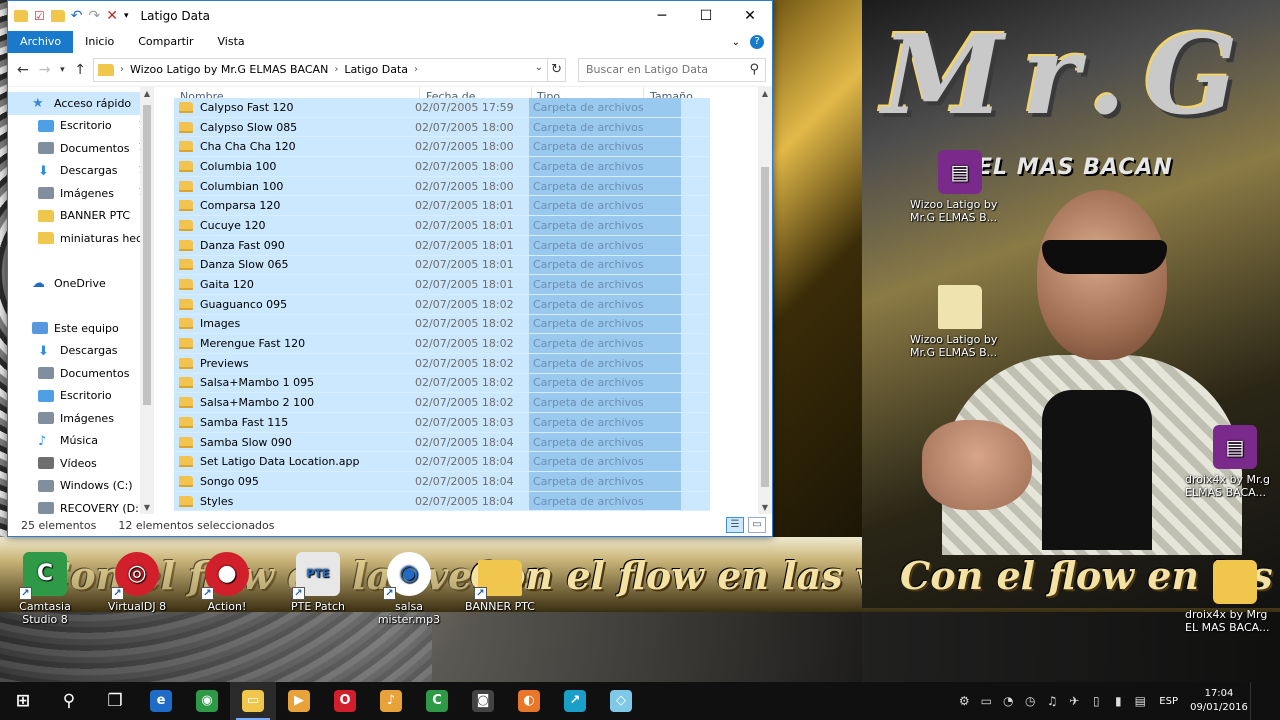 The height and width of the screenshot is (720, 1280). Describe the element at coordinates (81, 283) in the screenshot. I see `nav-item: ☁ OneDrive` at that location.